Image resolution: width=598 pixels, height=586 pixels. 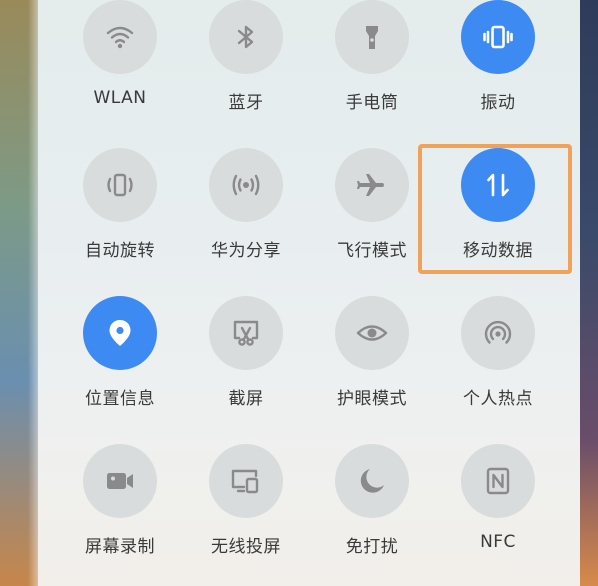 I want to click on auto-rotate-label: 自动旋转, so click(x=120, y=251).